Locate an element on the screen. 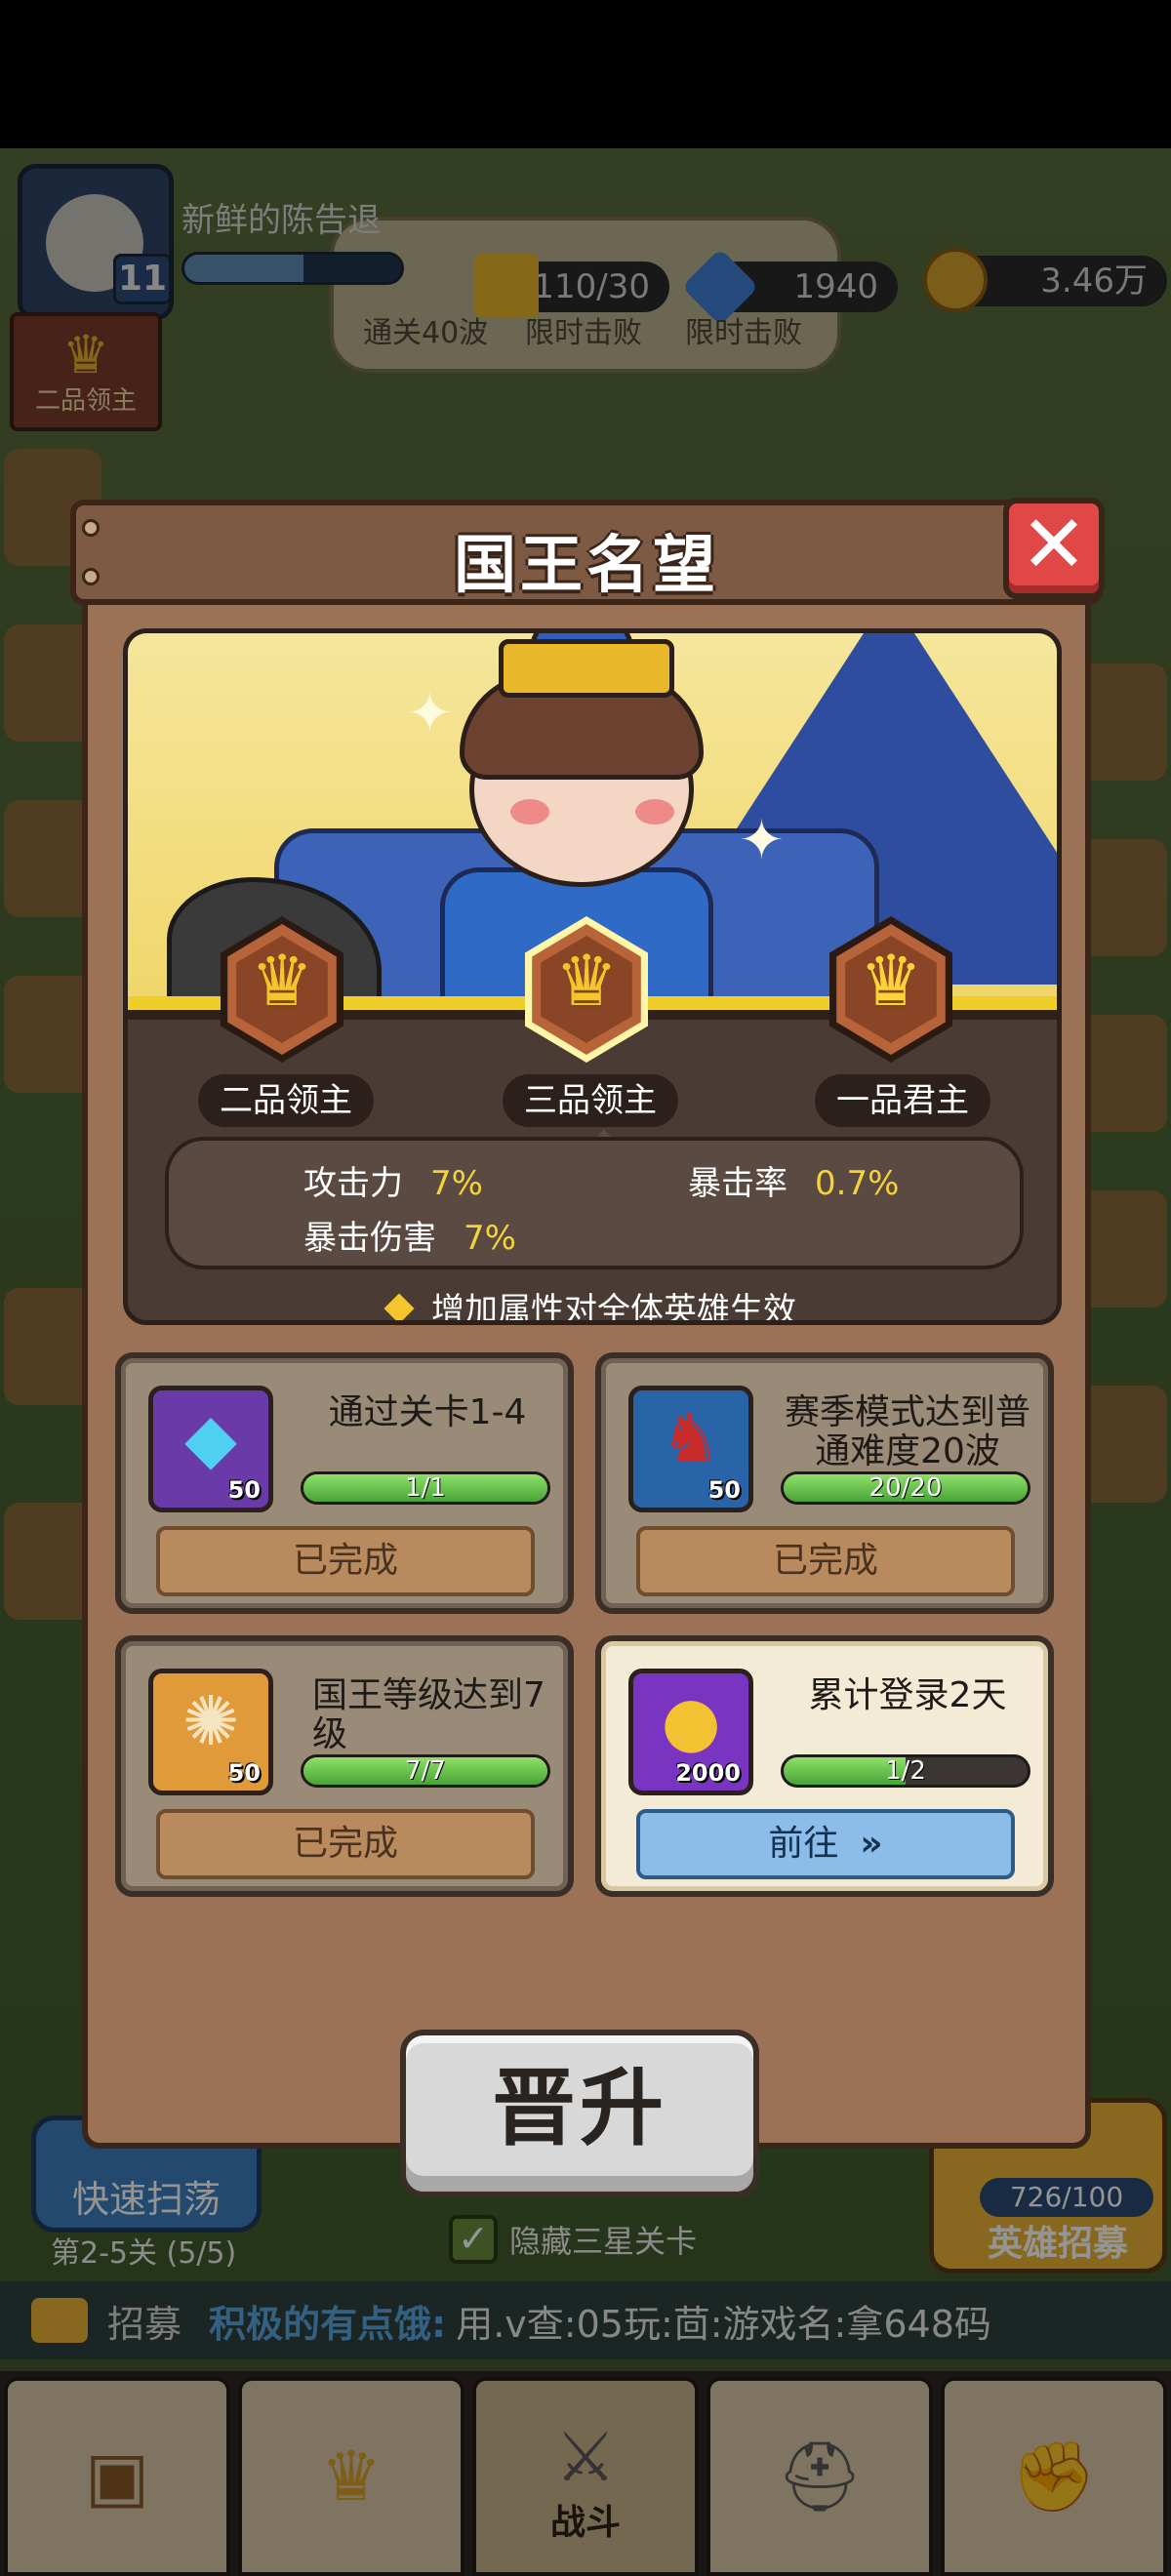  gem-icon: ◆ is located at coordinates (210, 1438).